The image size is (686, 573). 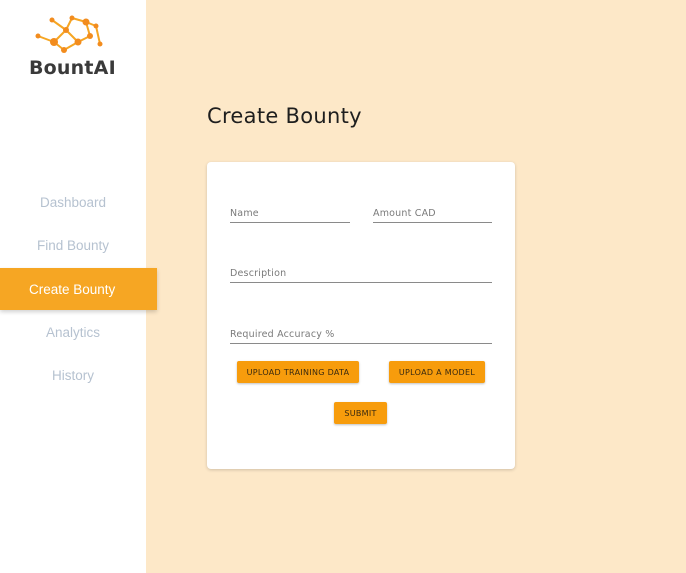 I want to click on sidebar-item-create-bounty: Create Bounty, so click(x=78, y=289).